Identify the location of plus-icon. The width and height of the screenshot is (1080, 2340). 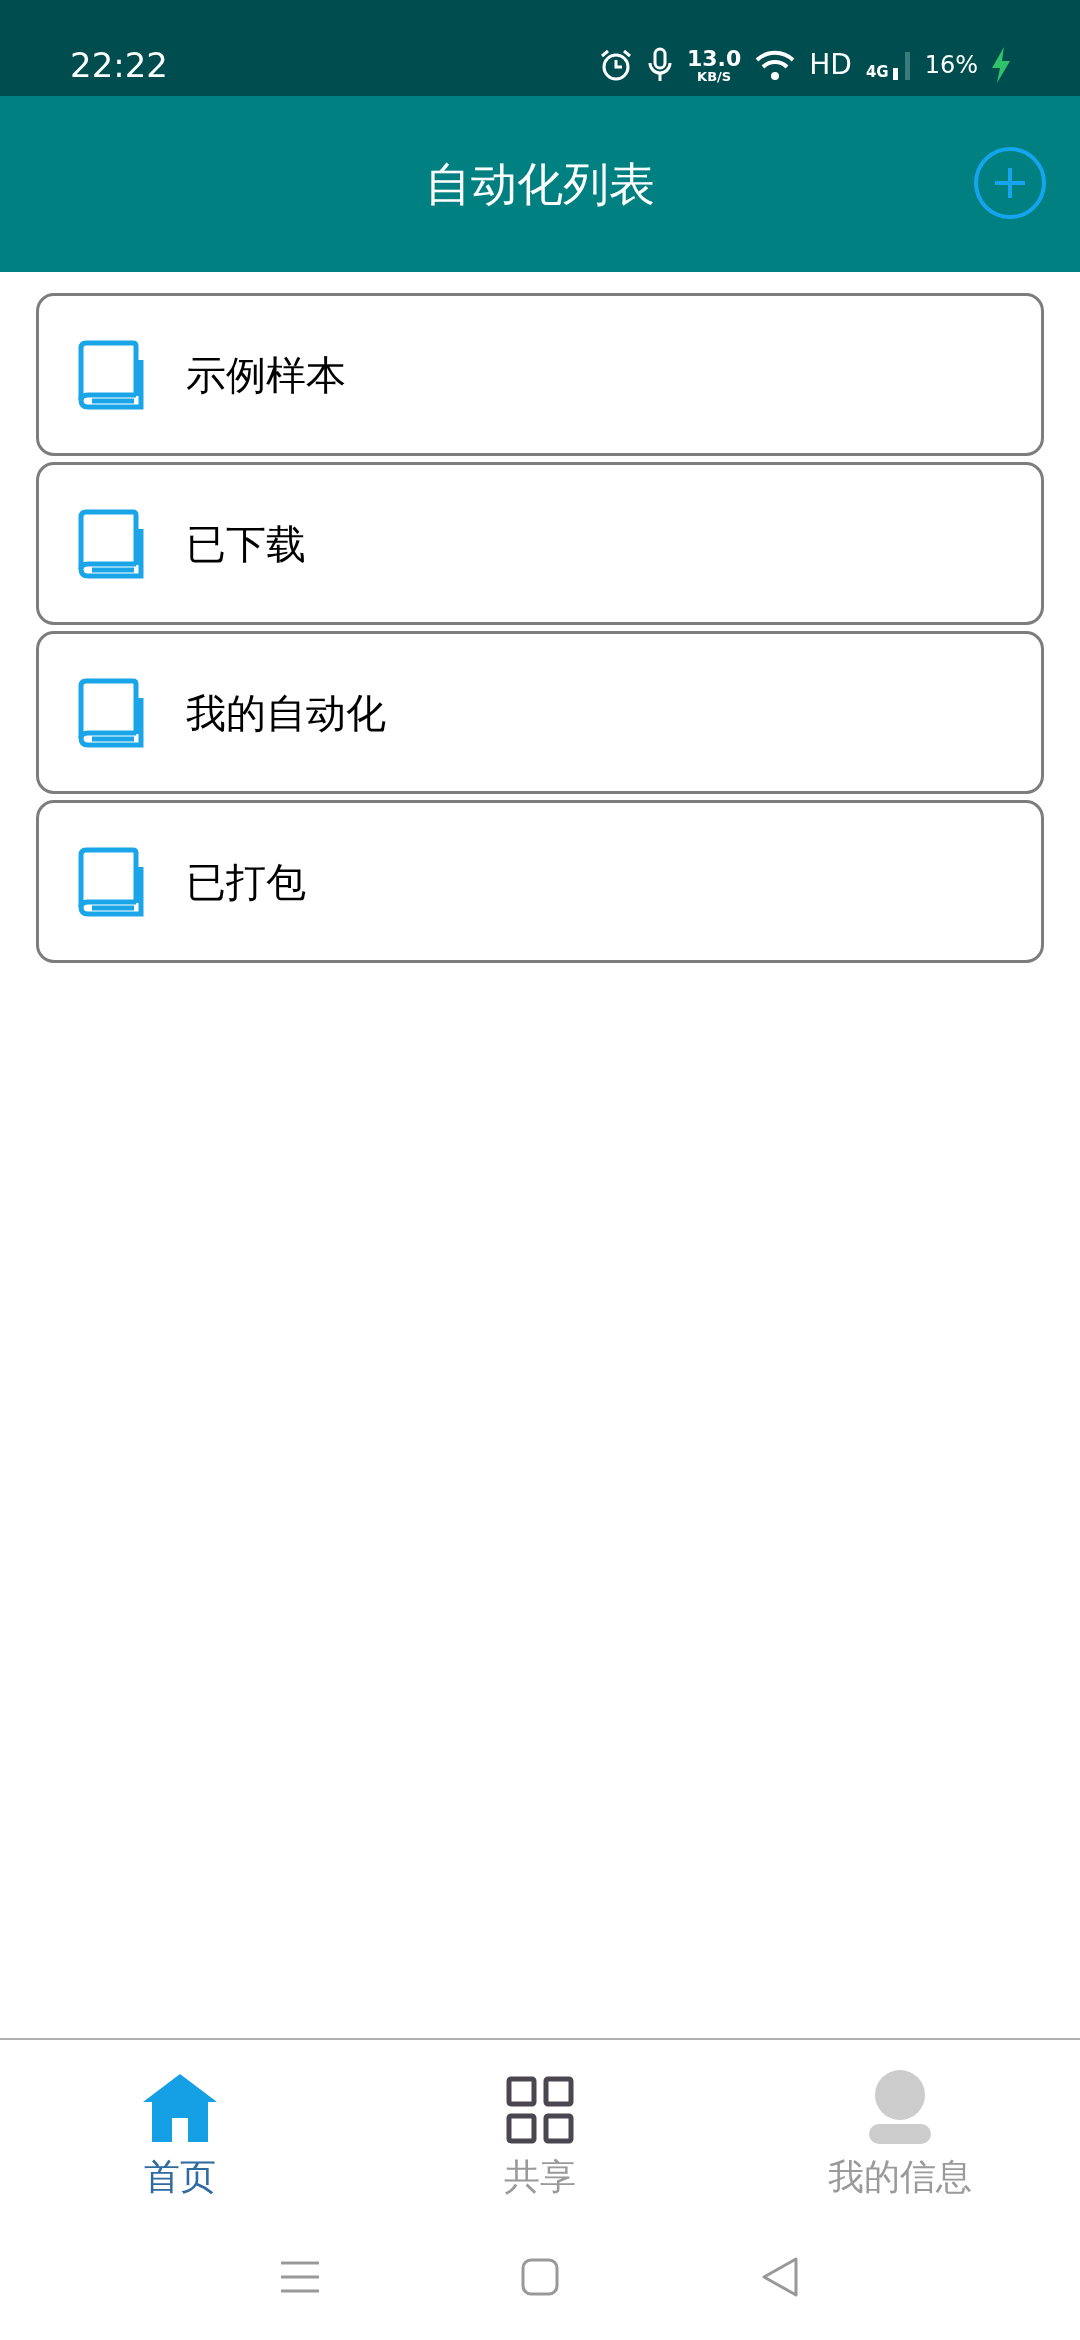
(1010, 183).